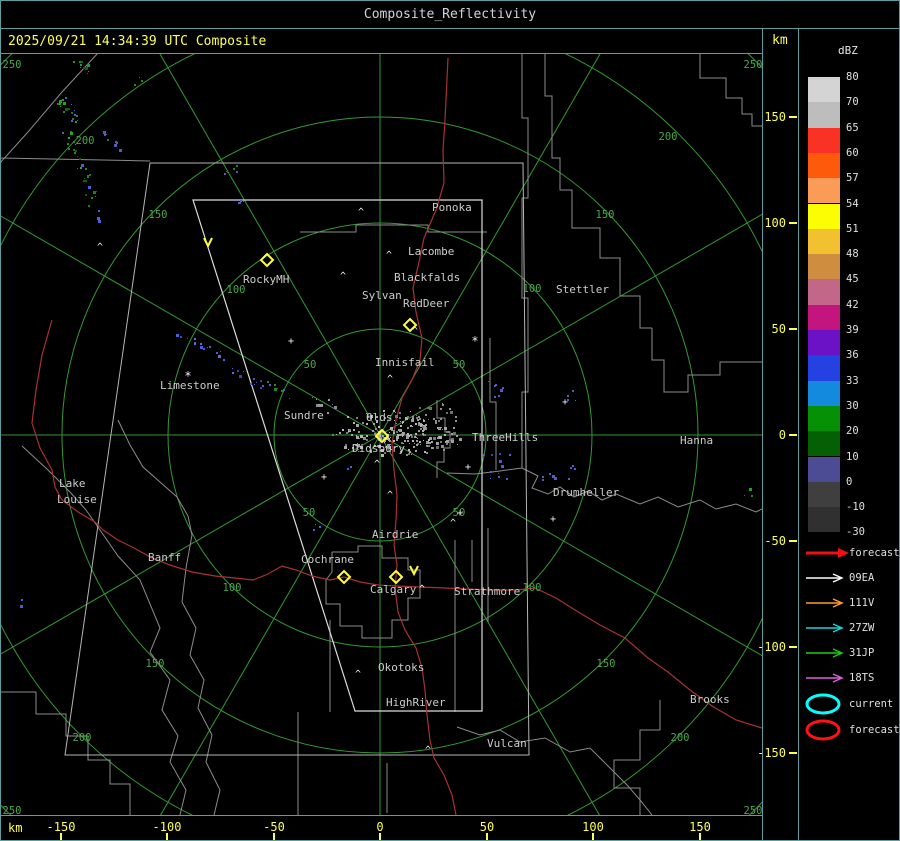 This screenshot has height=841, width=900. I want to click on city-label: Okotoks, so click(401, 667).